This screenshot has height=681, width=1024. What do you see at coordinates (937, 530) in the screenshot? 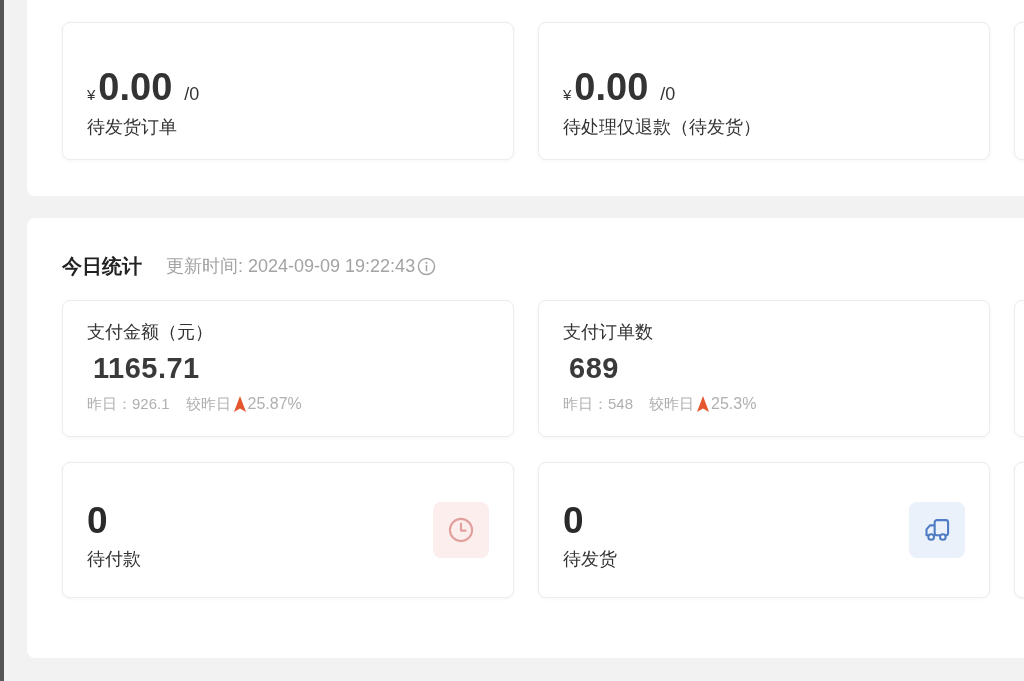
I see `truck-icon` at bounding box center [937, 530].